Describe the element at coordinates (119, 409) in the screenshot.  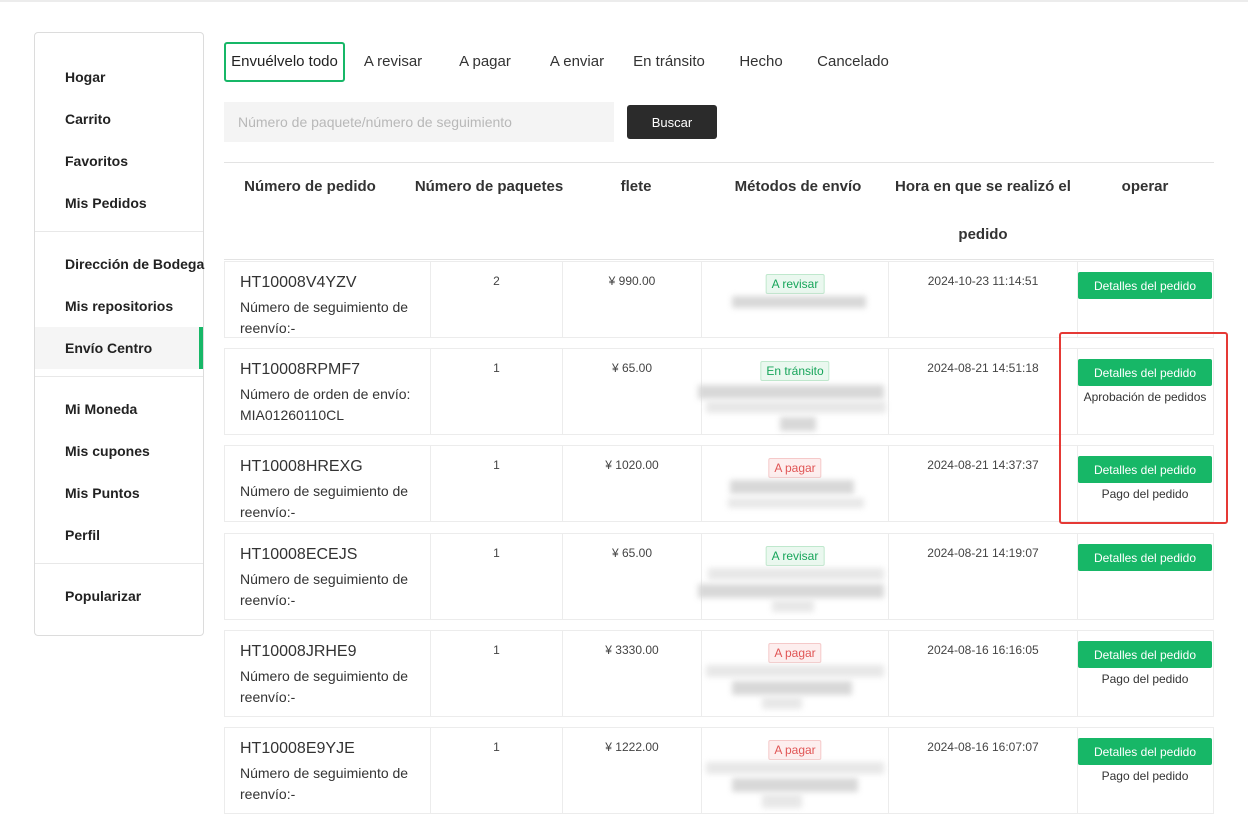
I see `sidebar-item-mi-moneda: Mi Moneda` at that location.